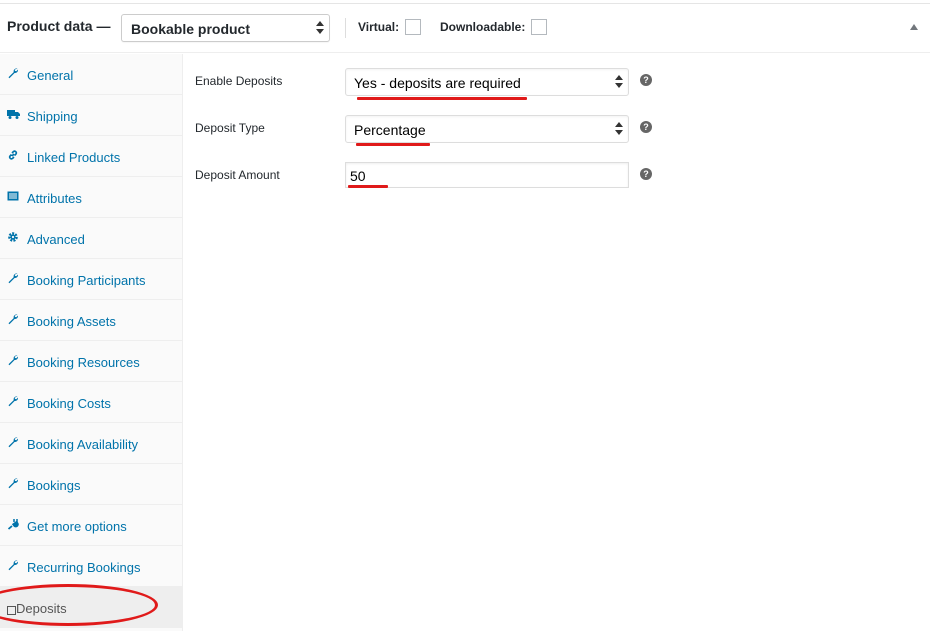 The height and width of the screenshot is (631, 930). I want to click on tab-booking-resources: Booking Resources, so click(91, 361).